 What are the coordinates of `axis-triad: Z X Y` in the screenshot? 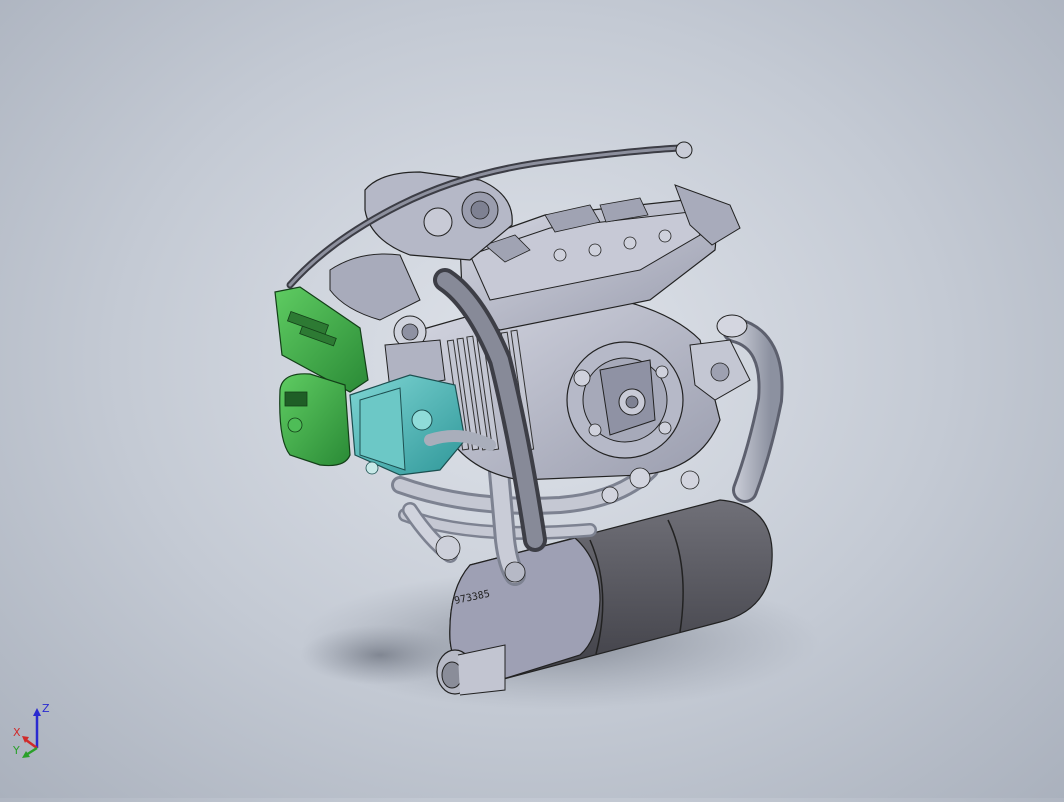 It's located at (31, 730).